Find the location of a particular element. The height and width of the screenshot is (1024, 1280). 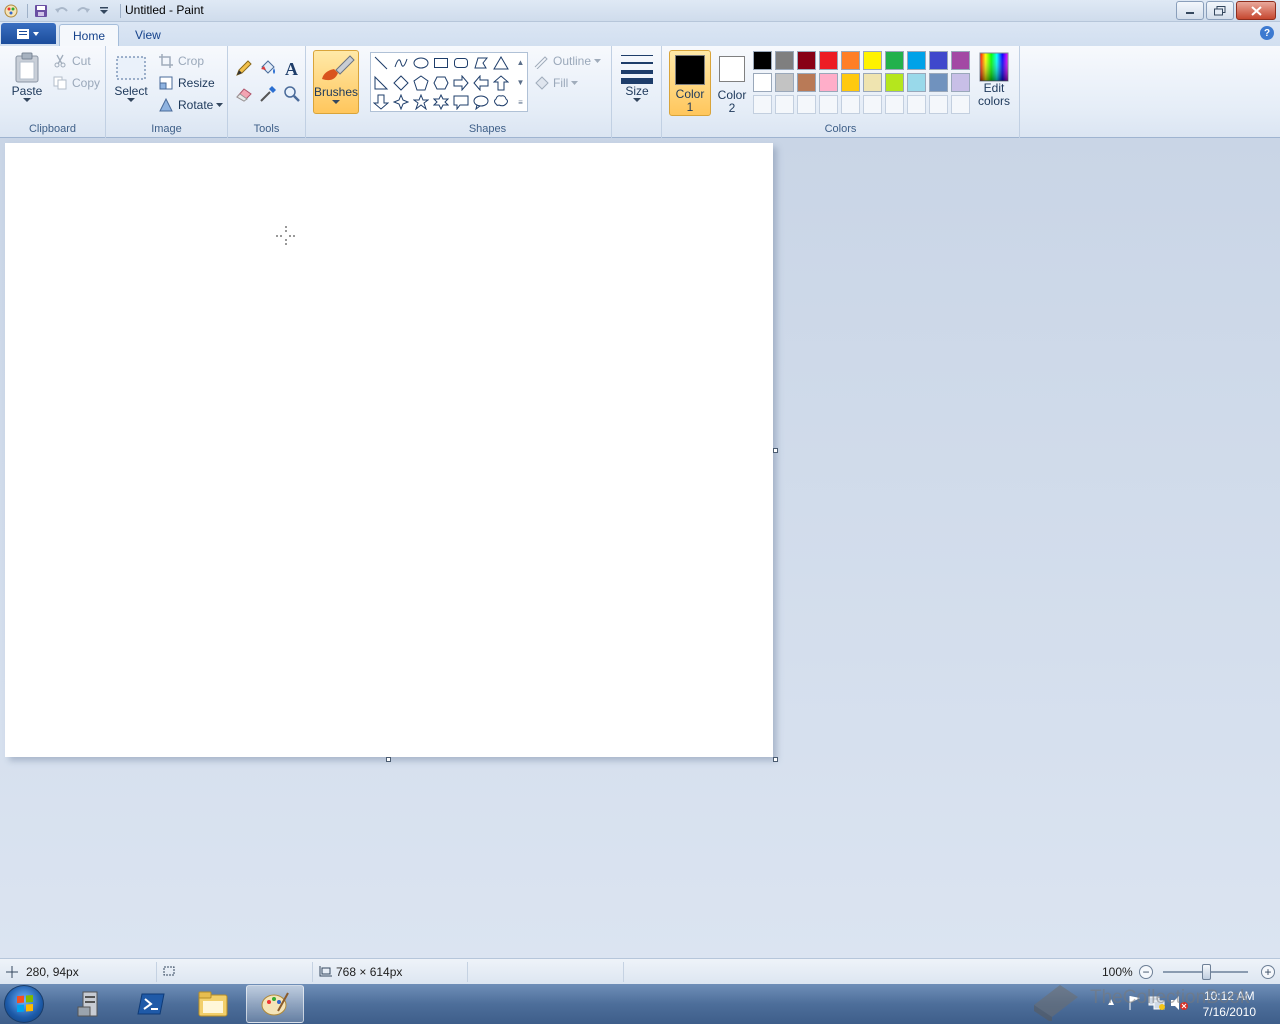

resize-handle-right is located at coordinates (775, 450).